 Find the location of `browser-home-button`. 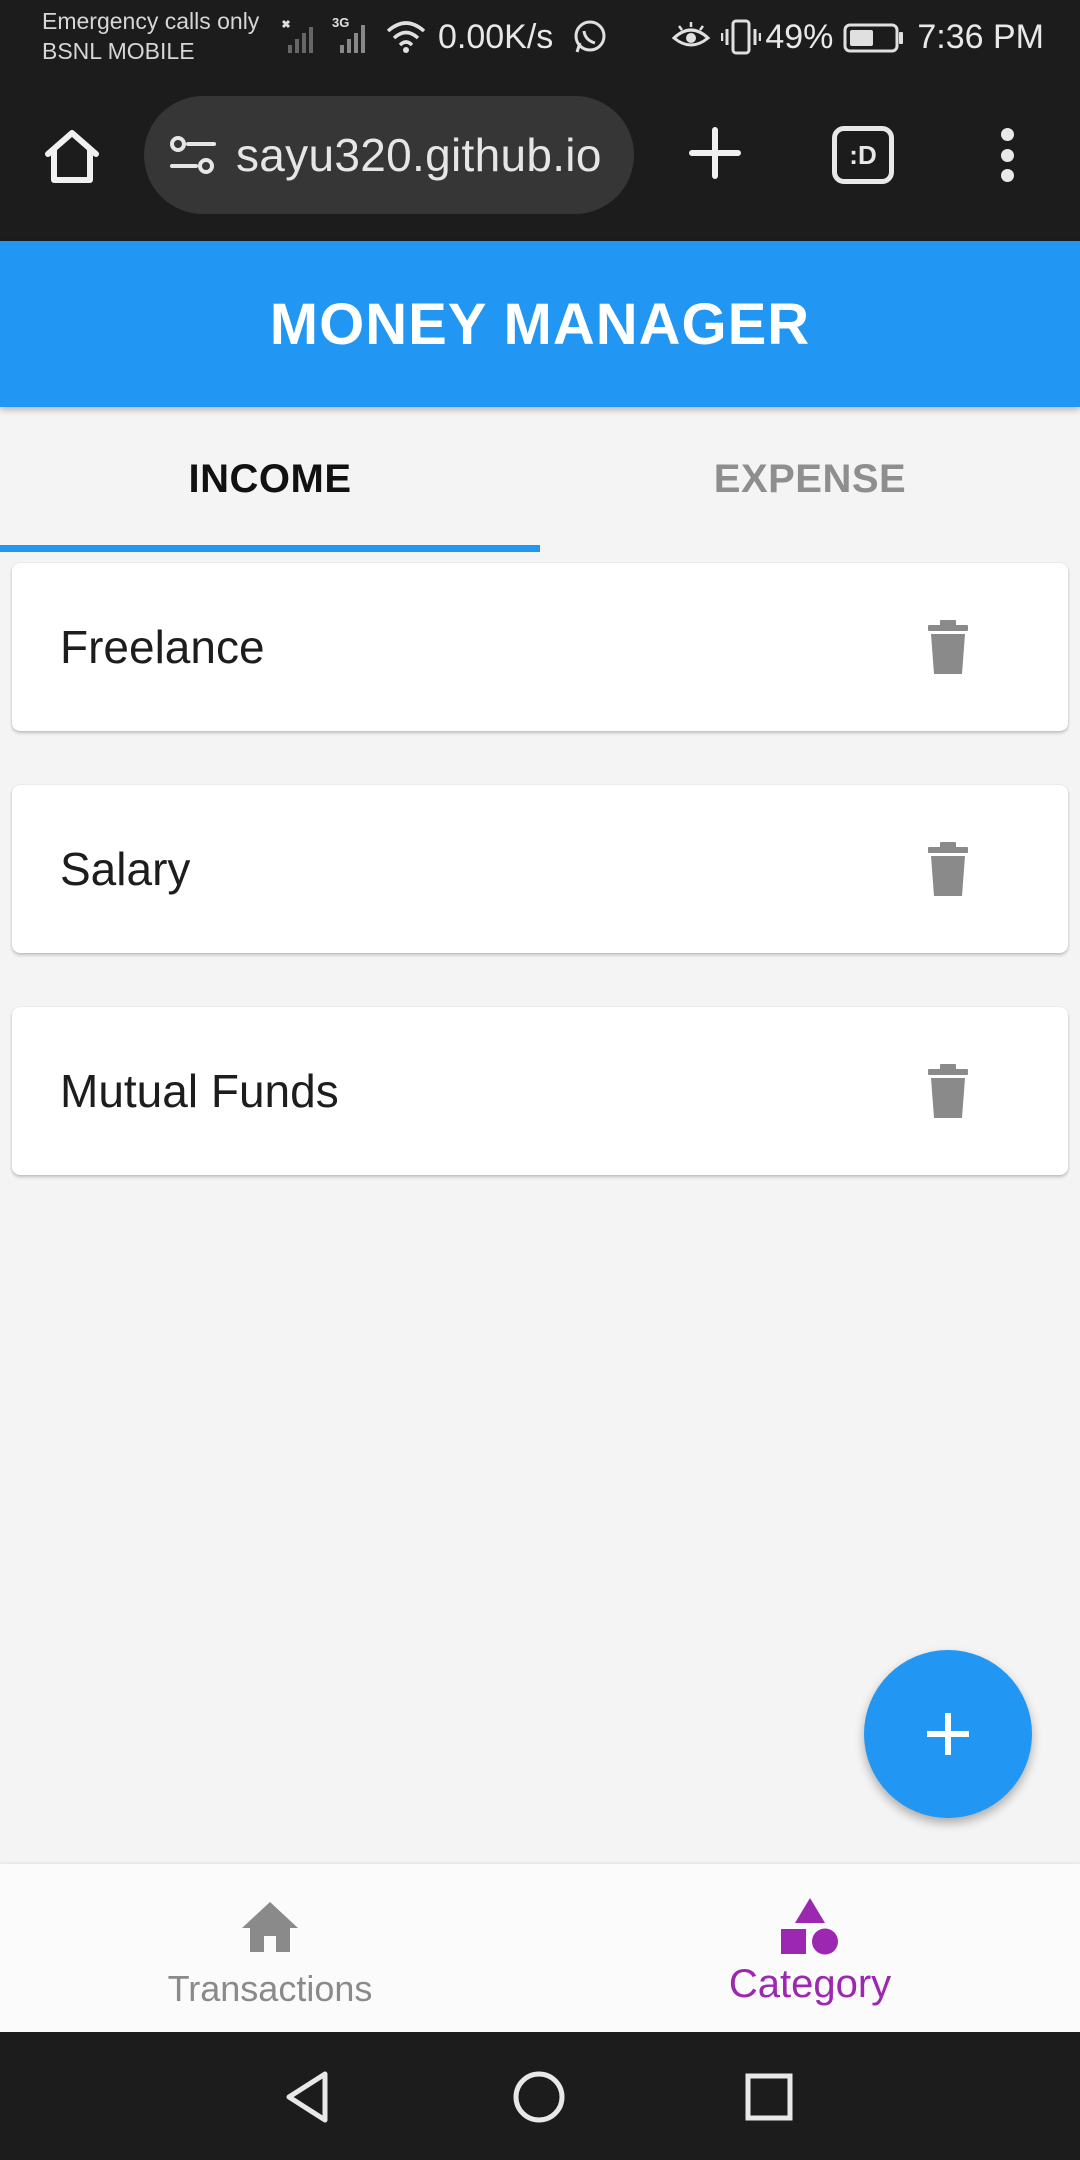

browser-home-button is located at coordinates (72, 157).